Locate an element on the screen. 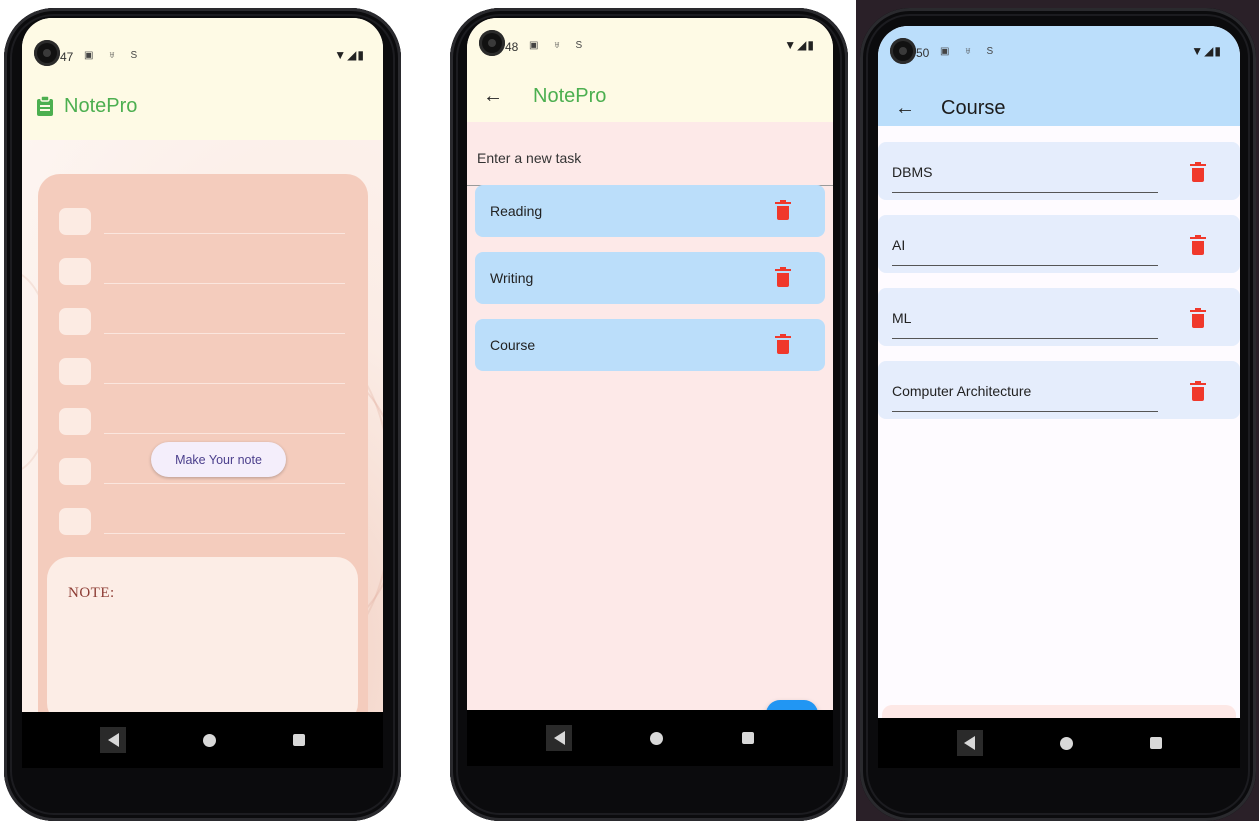 Image resolution: width=1259 pixels, height=821 pixels. note-text-field: Computer Architecture is located at coordinates (961, 391).